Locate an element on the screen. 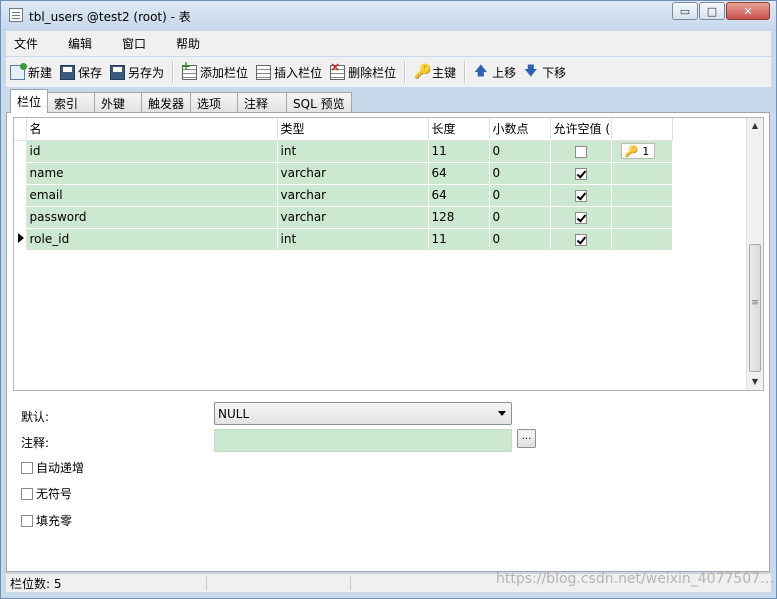  move-up-button: 🡅 上移 is located at coordinates (495, 72).